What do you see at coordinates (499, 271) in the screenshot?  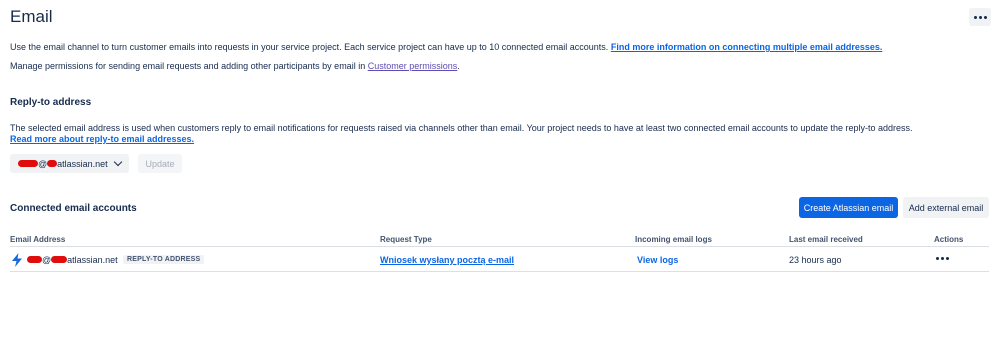 I see `table-row-divider` at bounding box center [499, 271].